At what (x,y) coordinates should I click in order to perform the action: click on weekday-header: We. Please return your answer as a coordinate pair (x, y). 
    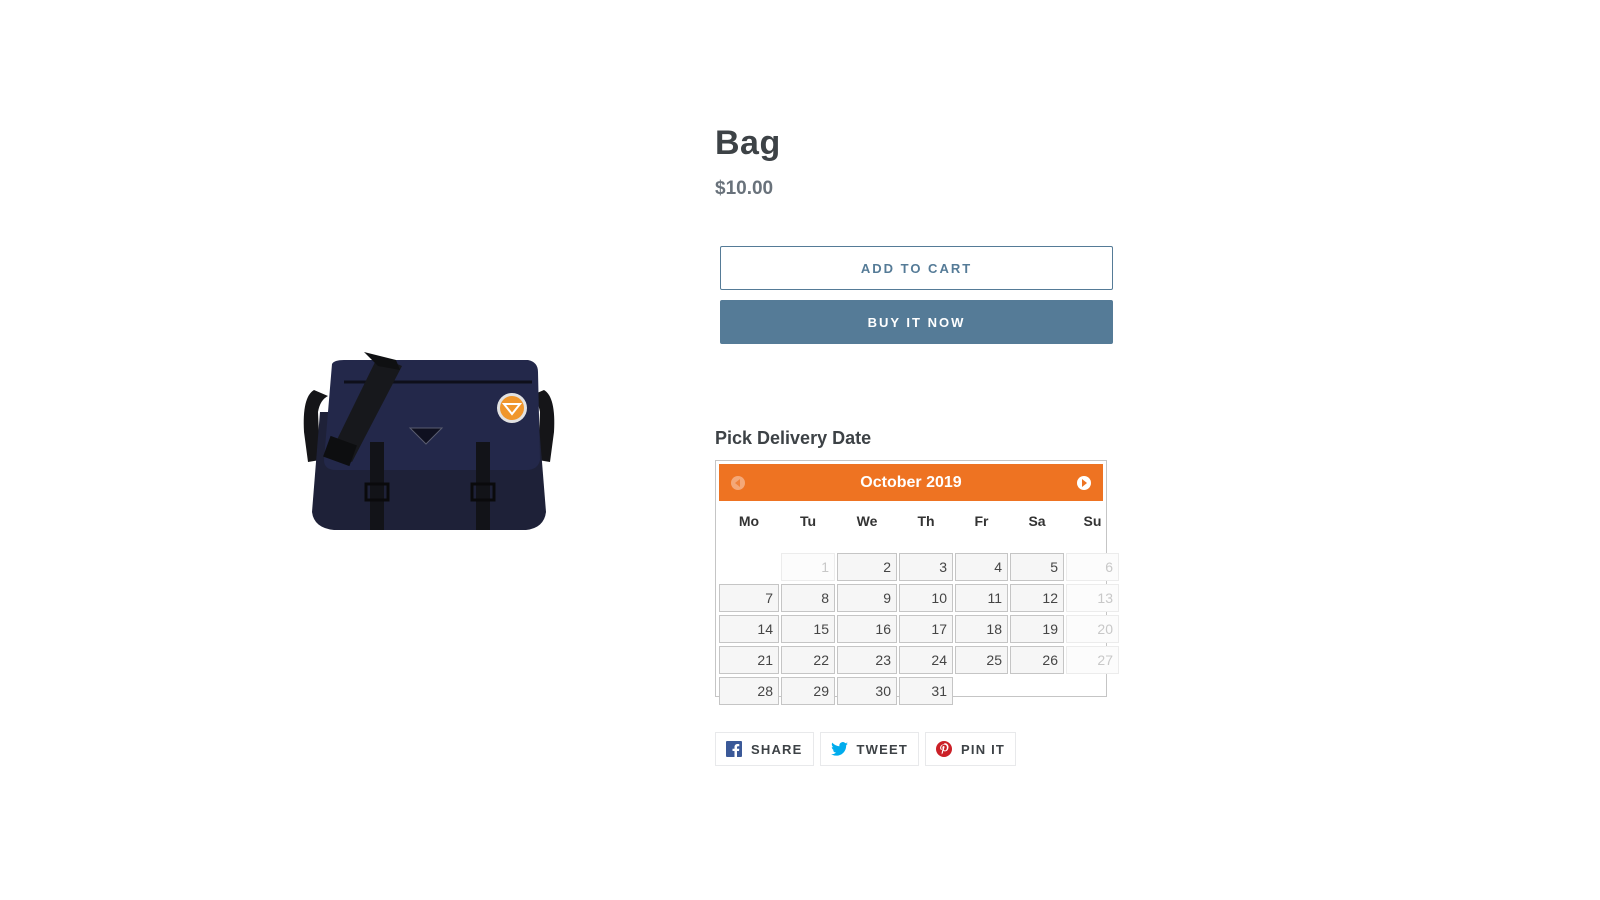
    Looking at the image, I should click on (867, 521).